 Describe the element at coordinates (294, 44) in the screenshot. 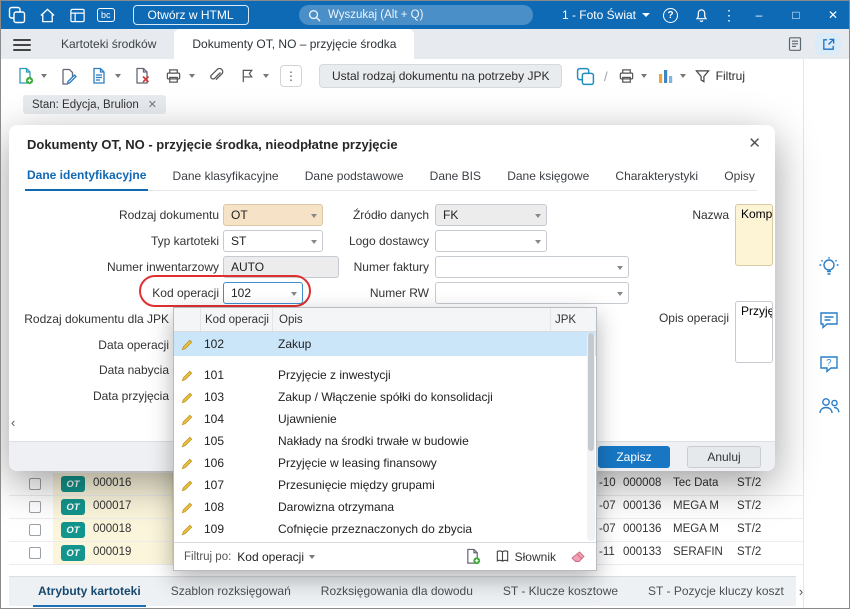

I see `tab-dokumenty-ot-no: Dokumenty OT, NO – przyjęcie środka` at that location.